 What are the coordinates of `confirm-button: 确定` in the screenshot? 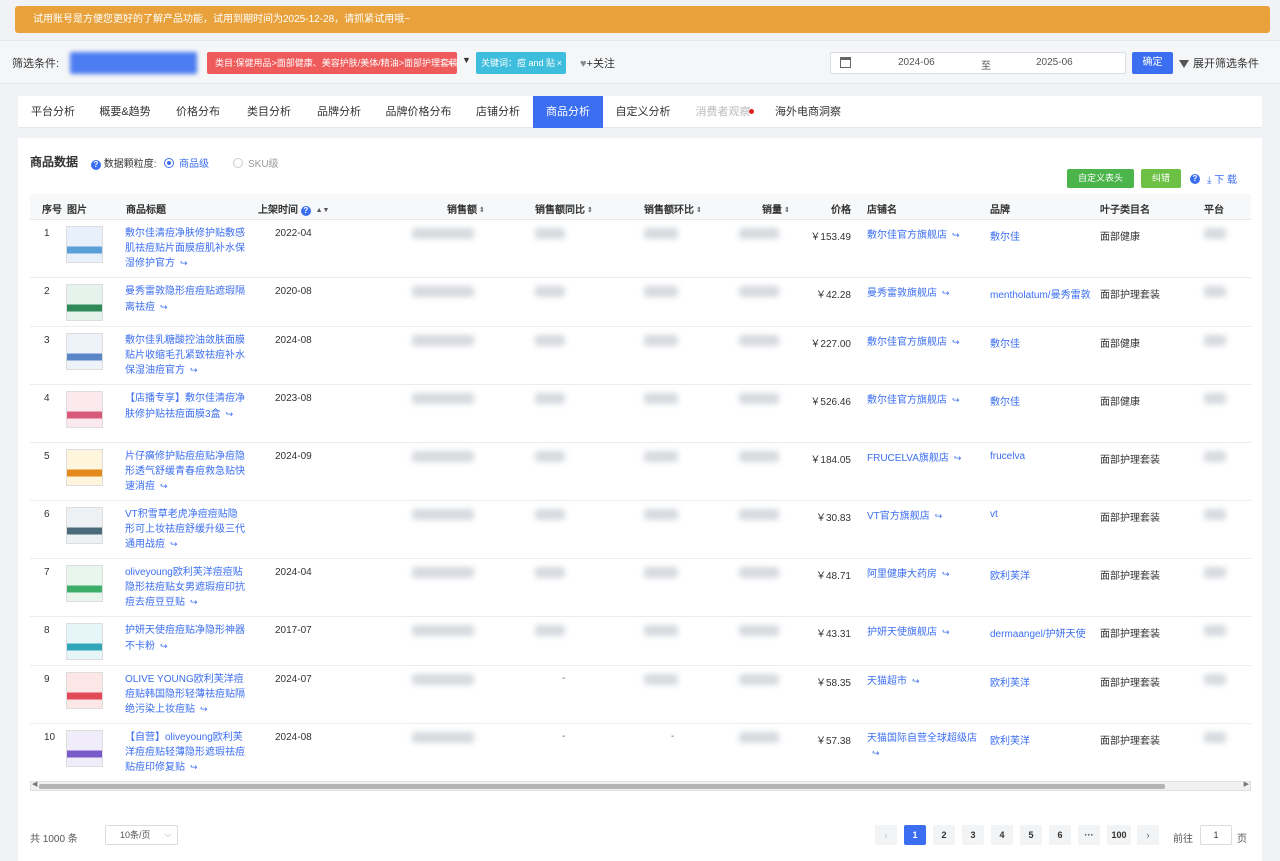 It's located at (1152, 63).